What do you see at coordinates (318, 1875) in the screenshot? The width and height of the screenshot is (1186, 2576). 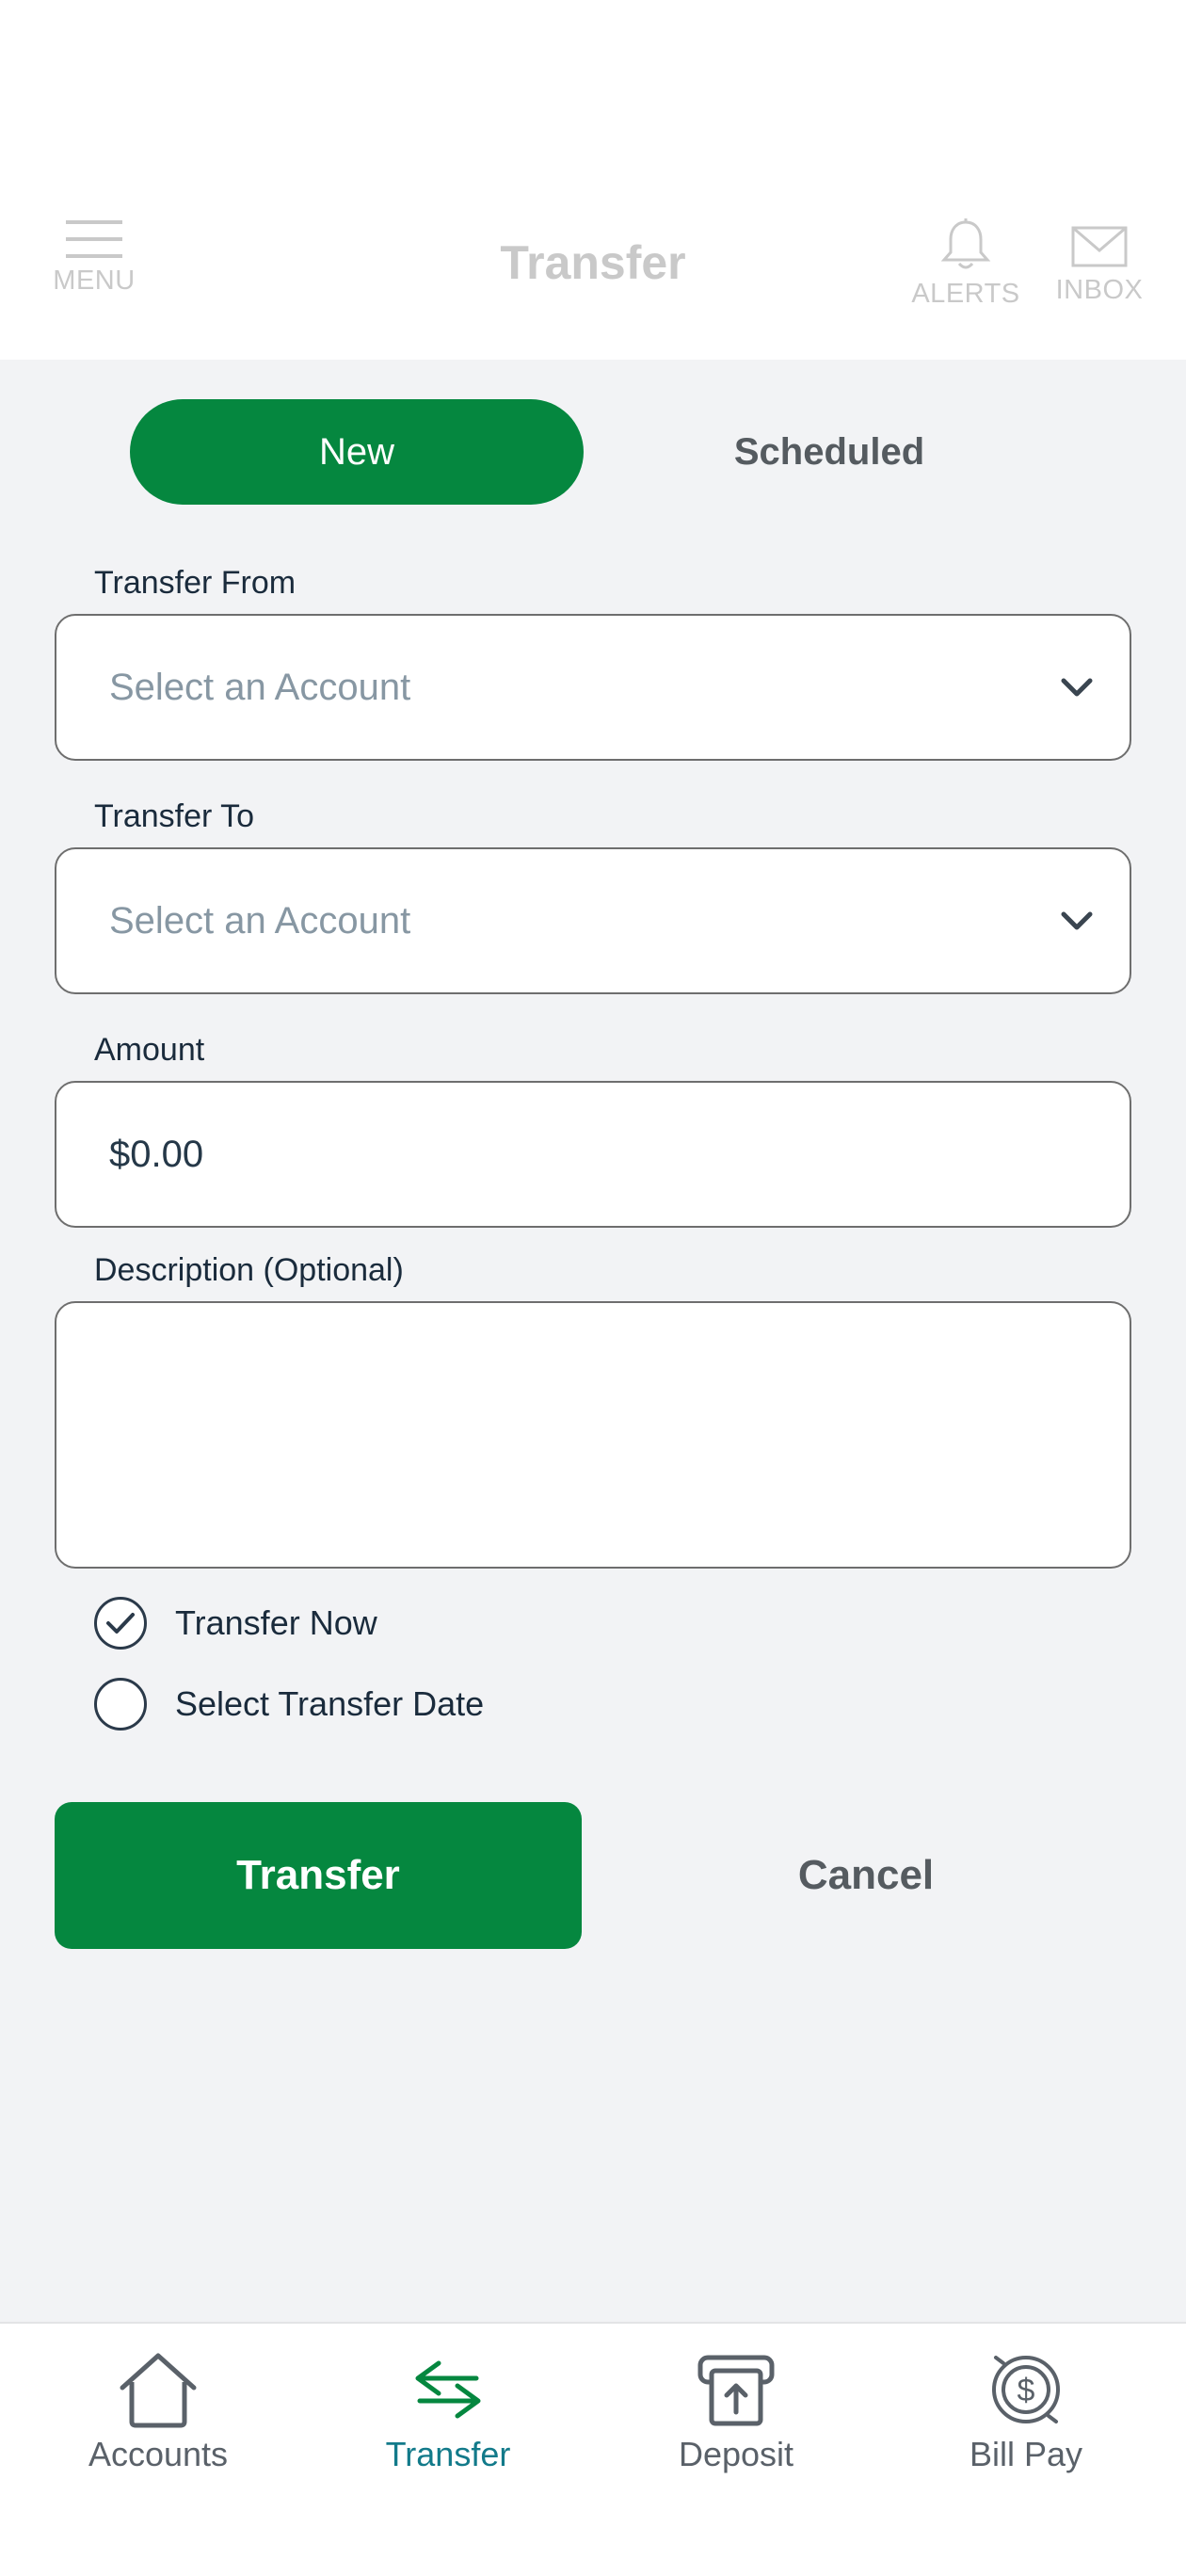 I see `transfer-button: Transfer` at bounding box center [318, 1875].